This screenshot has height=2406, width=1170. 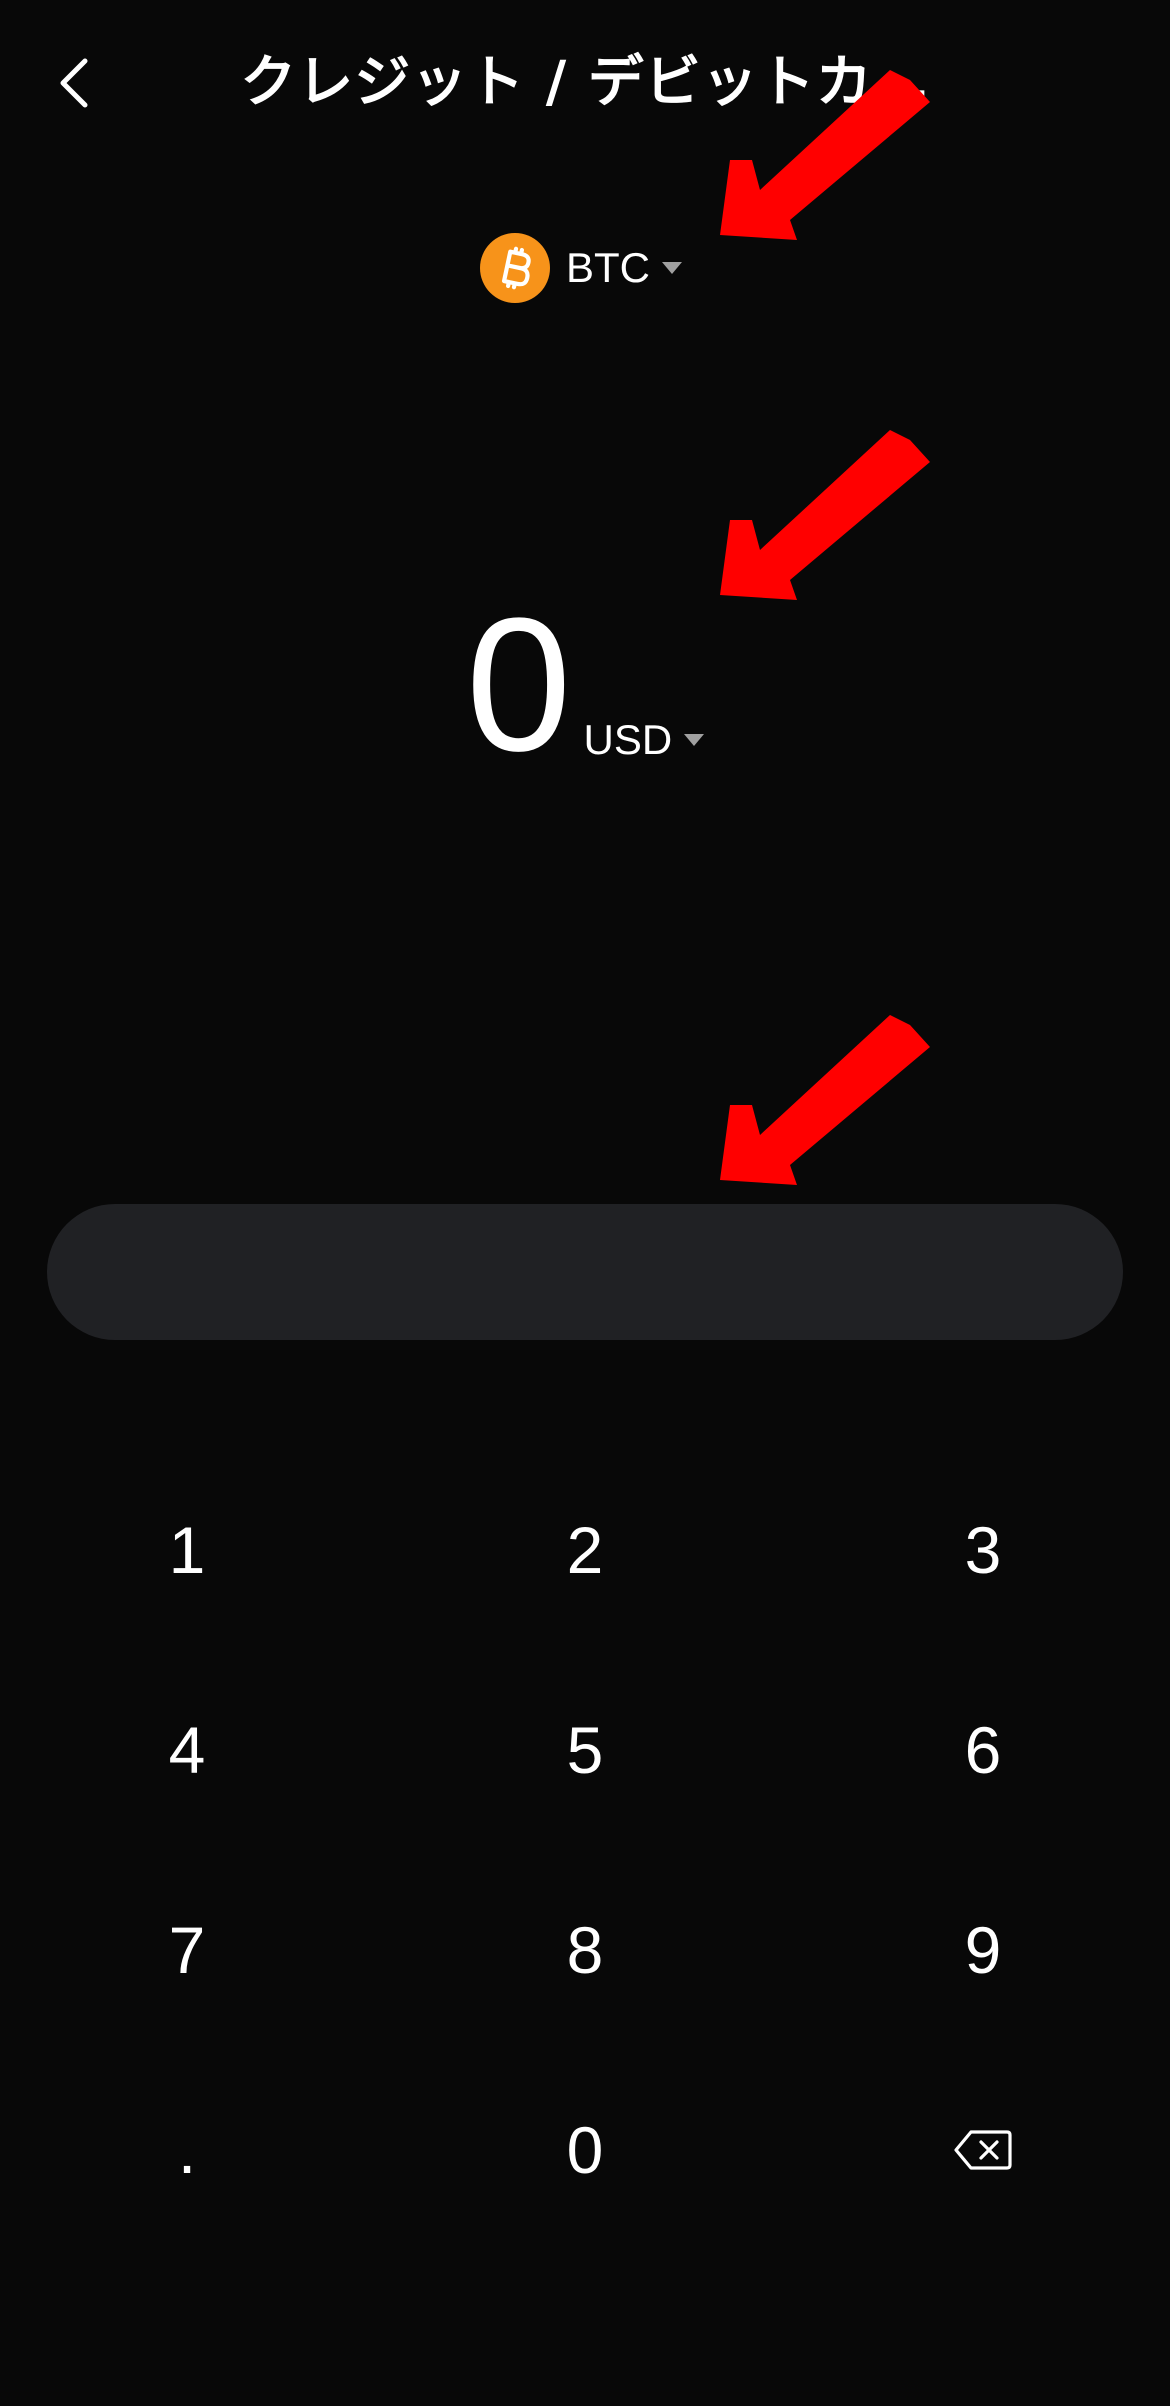 I want to click on chevron-left-icon, so click(x=74, y=83).